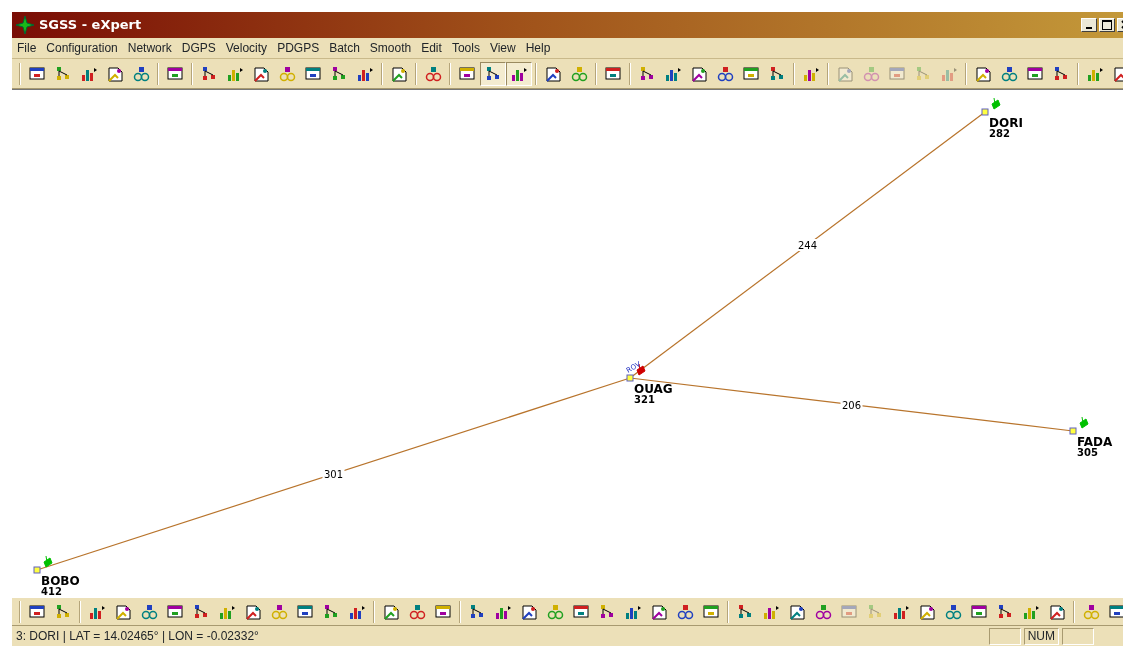 The width and height of the screenshot is (1123, 646). I want to click on minimize-button, so click(1089, 24).